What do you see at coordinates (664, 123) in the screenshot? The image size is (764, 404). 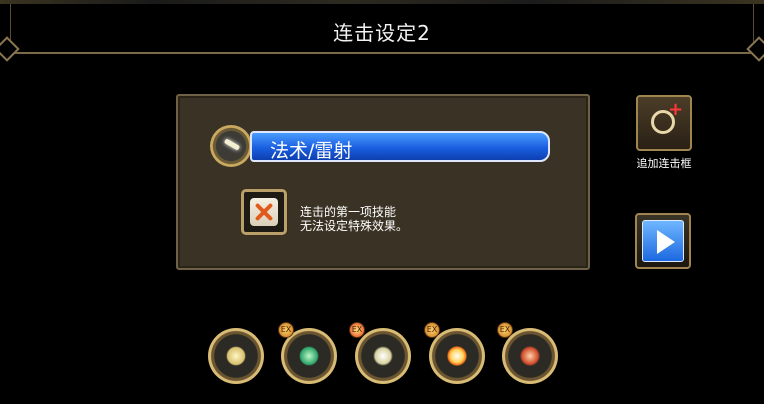 I see `add-combo-frame-button: +` at bounding box center [664, 123].